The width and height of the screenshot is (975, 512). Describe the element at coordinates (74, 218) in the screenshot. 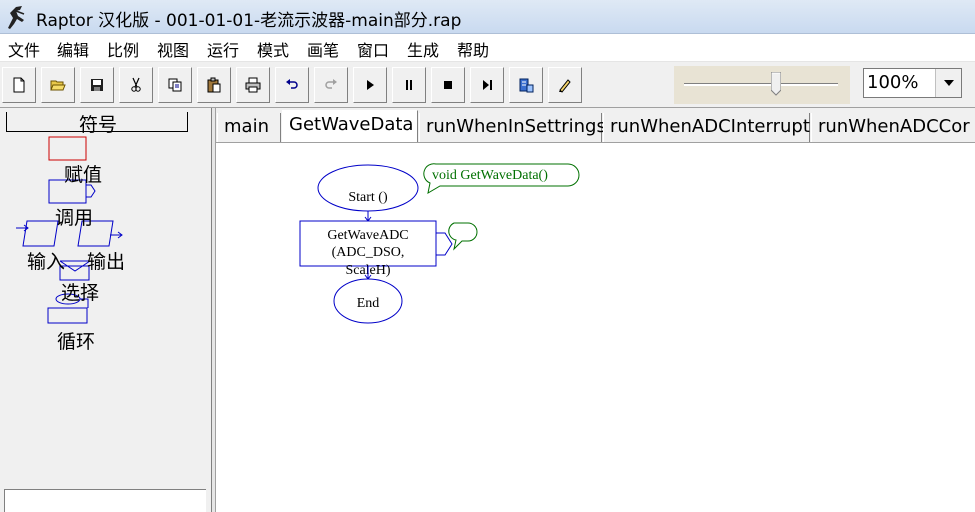

I see `call-label: 调用` at that location.